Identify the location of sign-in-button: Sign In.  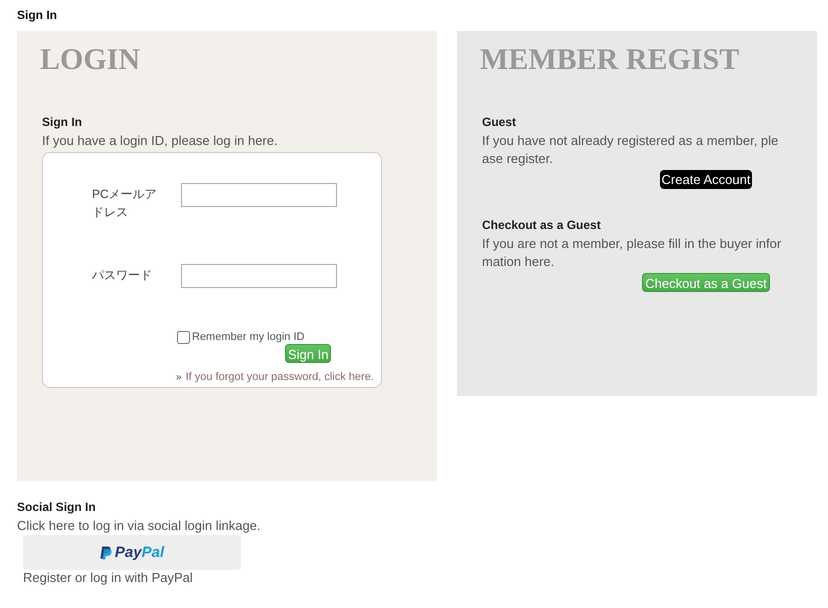
(308, 353).